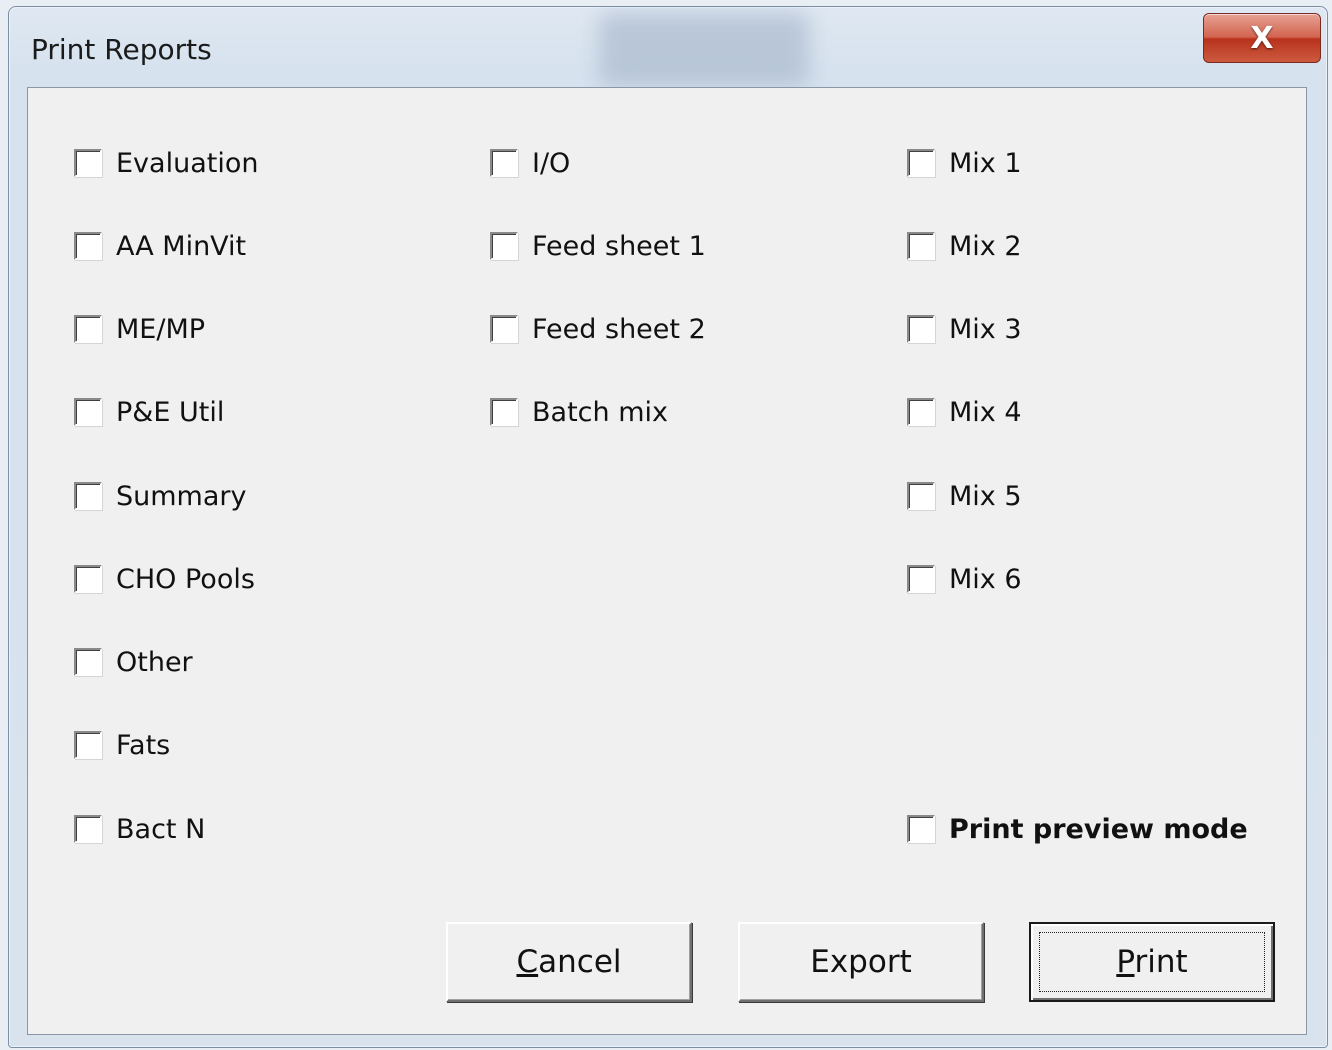  I want to click on checkbox-mix-6: Mix 6, so click(964, 579).